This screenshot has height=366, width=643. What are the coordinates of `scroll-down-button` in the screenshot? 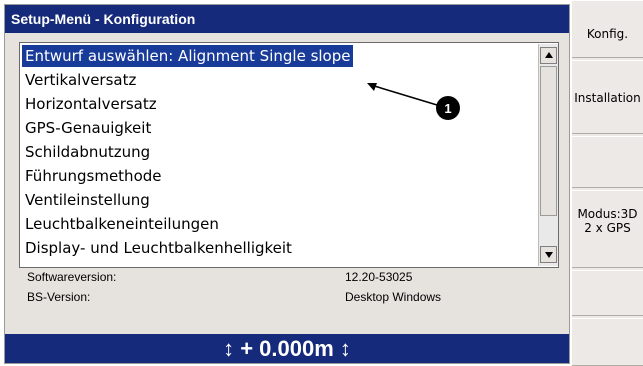 It's located at (548, 254).